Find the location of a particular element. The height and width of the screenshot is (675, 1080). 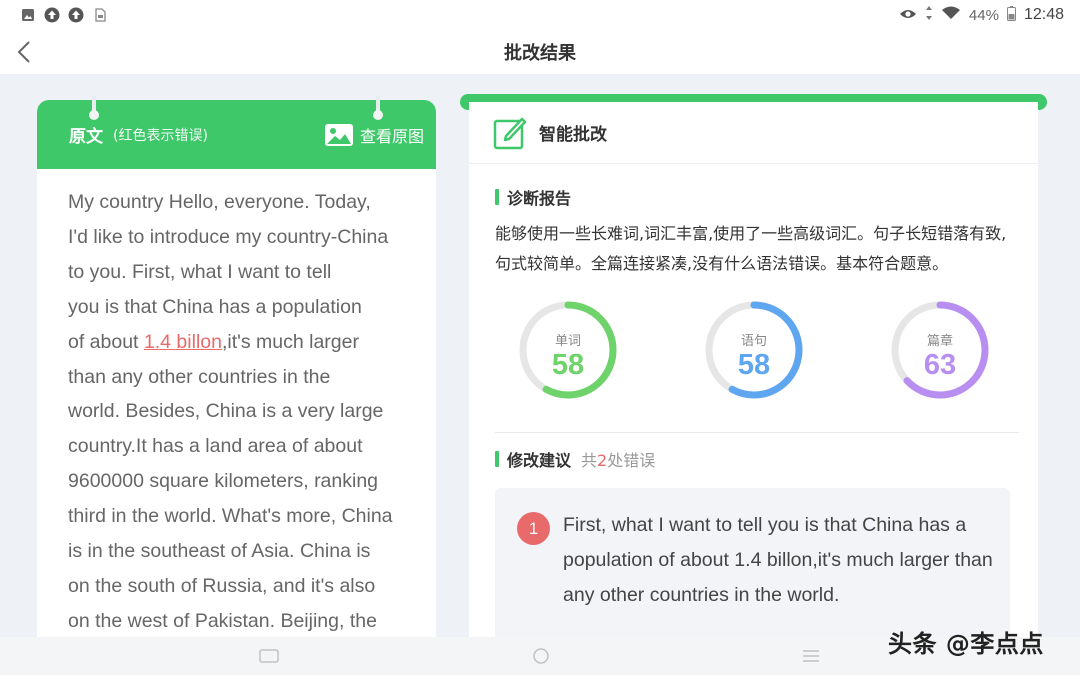

essay-line: country.It has a land area of about is located at coordinates (215, 446).